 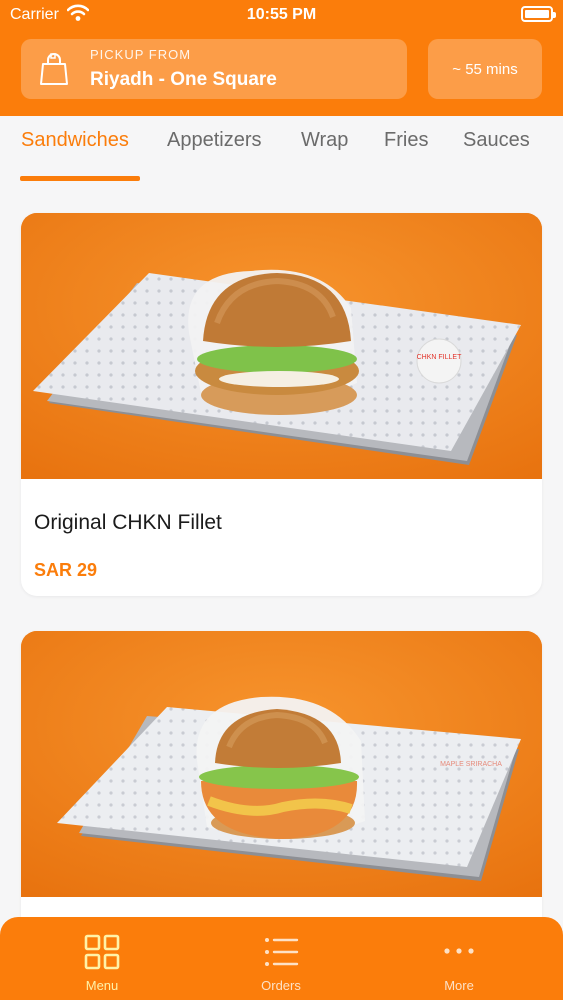 I want to click on battery-icon, so click(x=538, y=14).